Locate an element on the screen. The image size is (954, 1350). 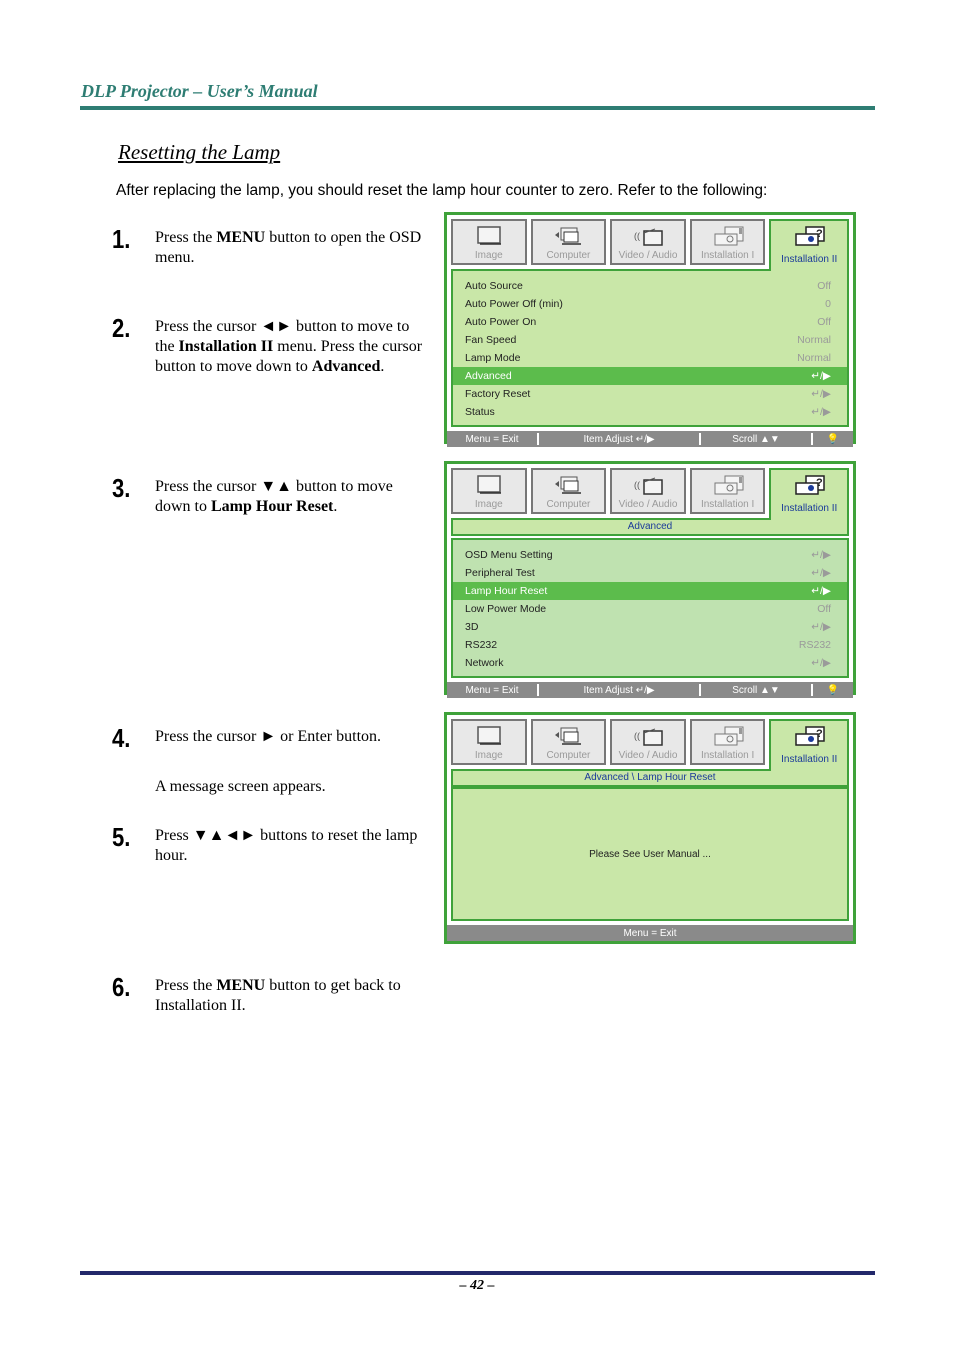
step-number: 6. is located at coordinates (121, 987).